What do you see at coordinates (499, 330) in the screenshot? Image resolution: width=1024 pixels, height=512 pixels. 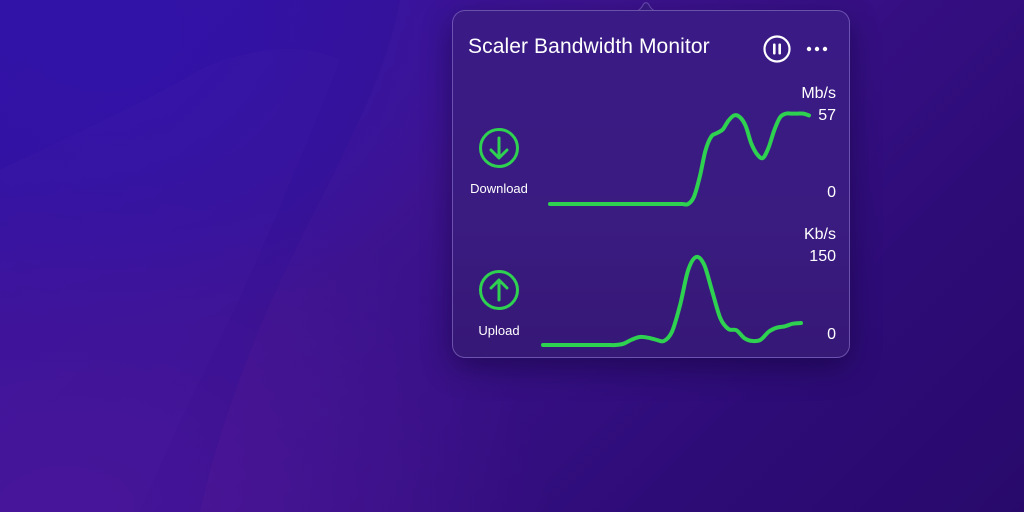 I see `upload-label: Upload` at bounding box center [499, 330].